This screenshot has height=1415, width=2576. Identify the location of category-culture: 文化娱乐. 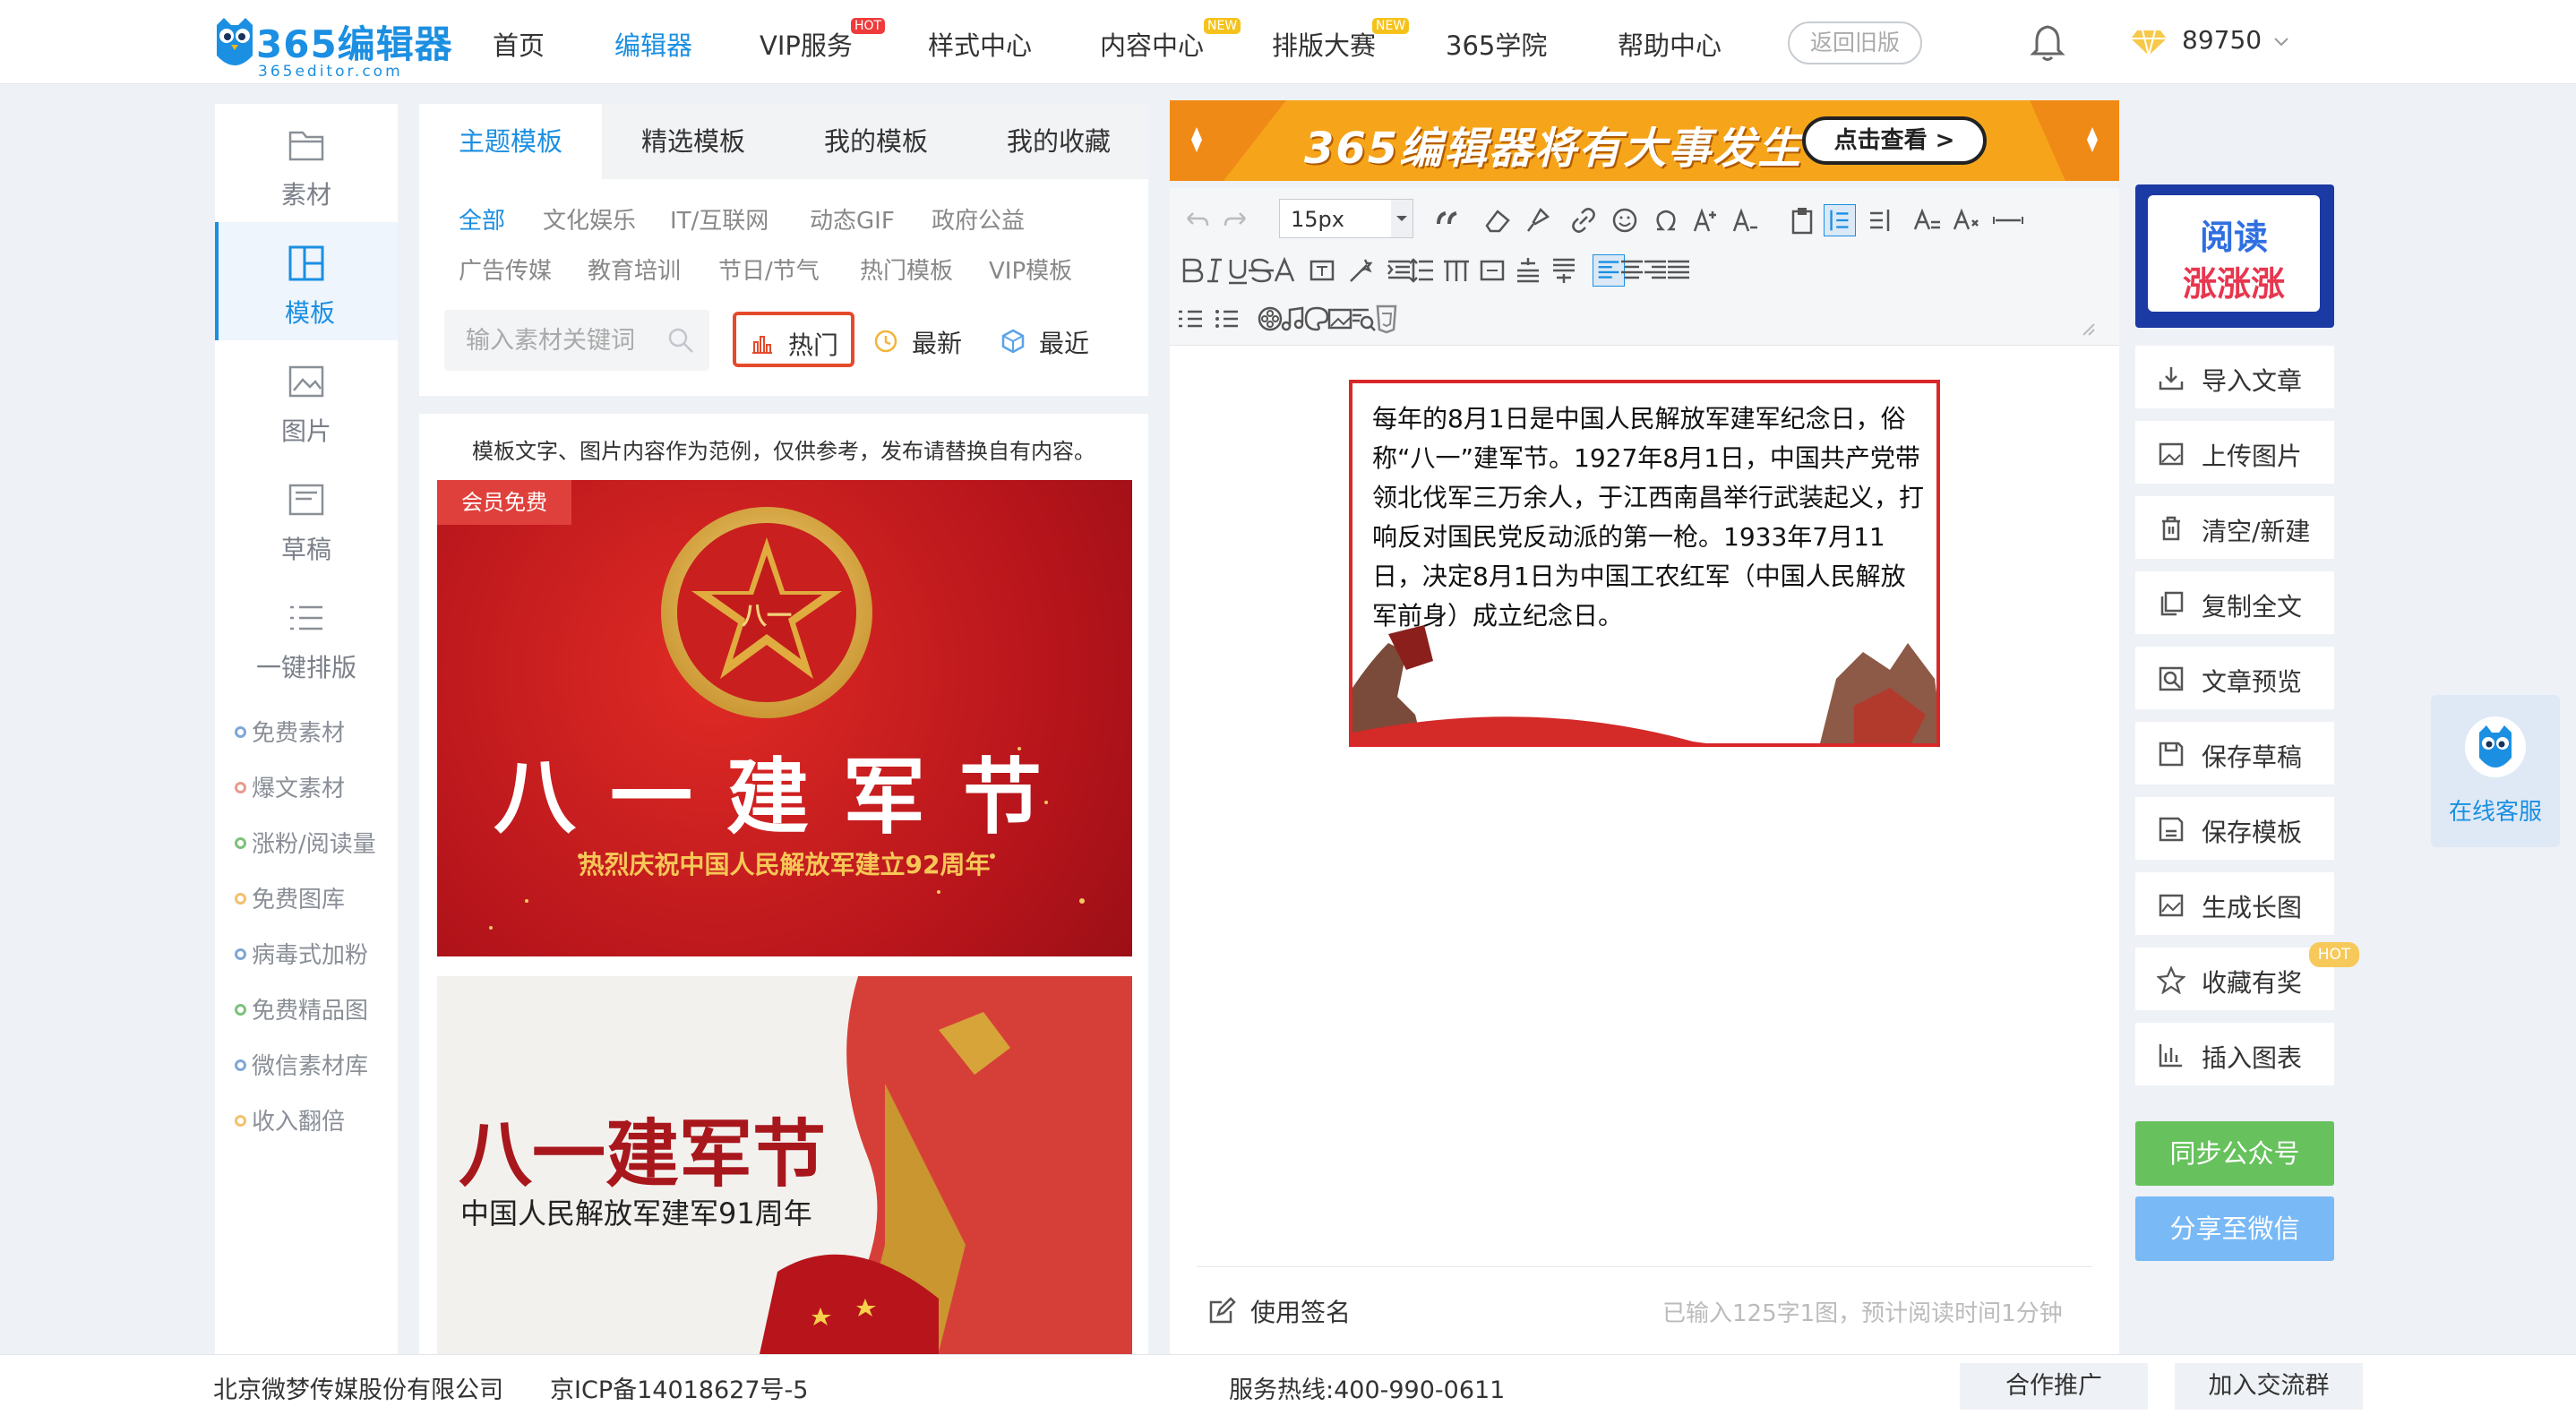
(589, 219).